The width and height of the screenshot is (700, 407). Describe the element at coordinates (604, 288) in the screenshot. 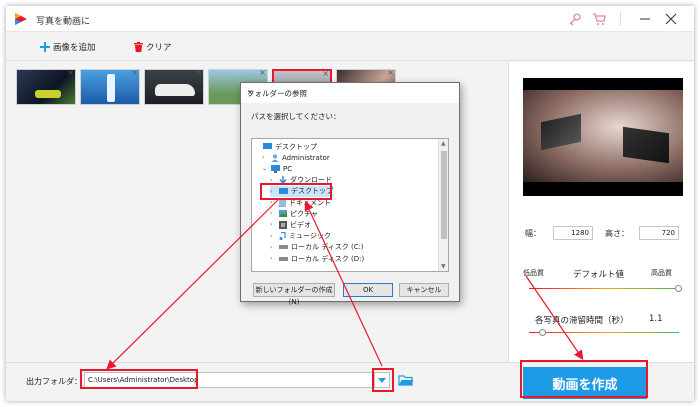

I see `quality-slider-track` at that location.